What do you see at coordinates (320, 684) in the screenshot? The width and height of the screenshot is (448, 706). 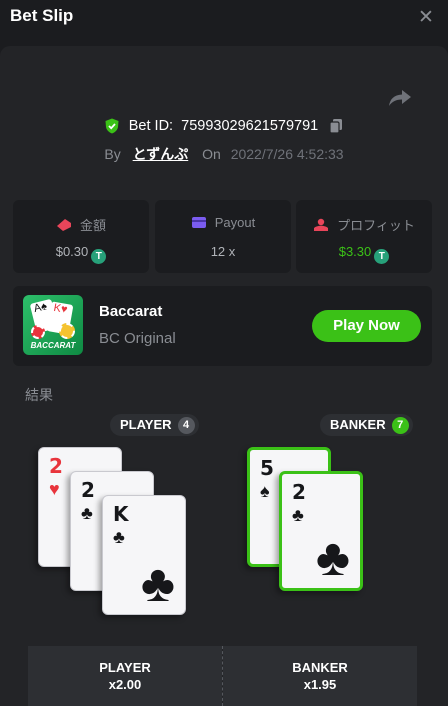 I see `banker-bet-odds: x1.95` at bounding box center [320, 684].